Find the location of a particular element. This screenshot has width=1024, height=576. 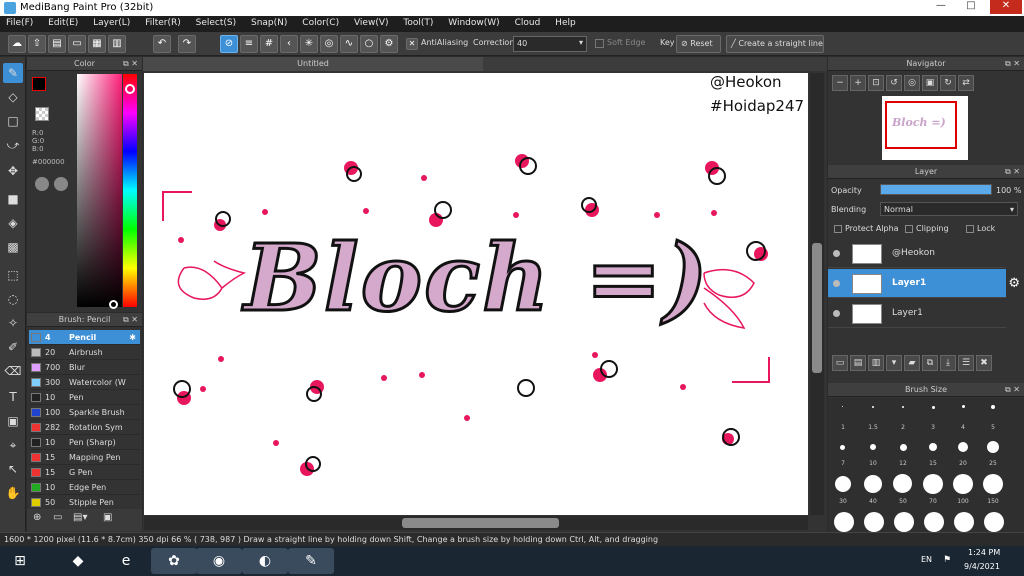

clock-date: 9/4/2021 is located at coordinates (982, 566).